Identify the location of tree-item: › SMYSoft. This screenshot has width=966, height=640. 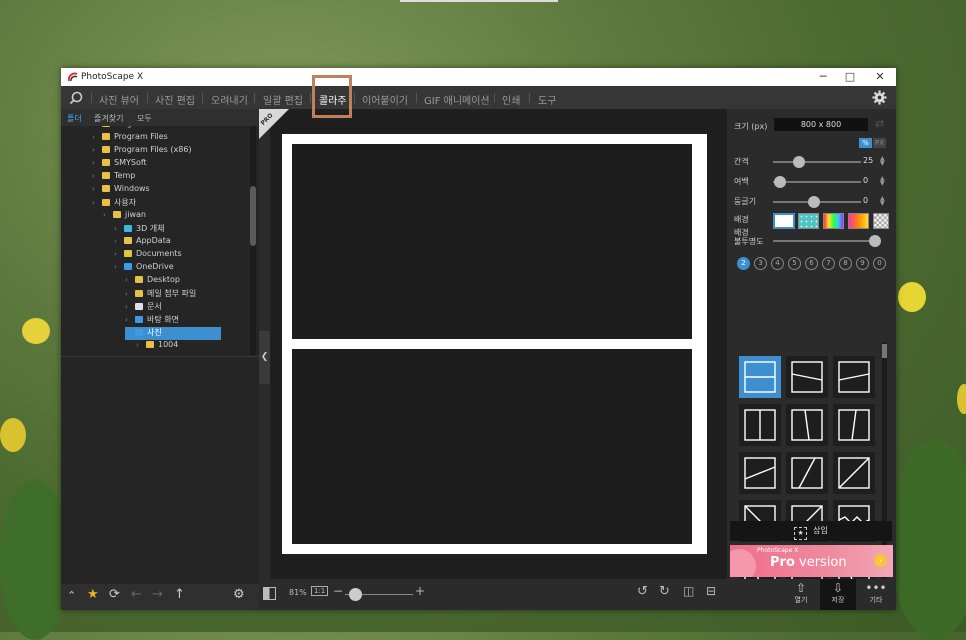
(119, 164).